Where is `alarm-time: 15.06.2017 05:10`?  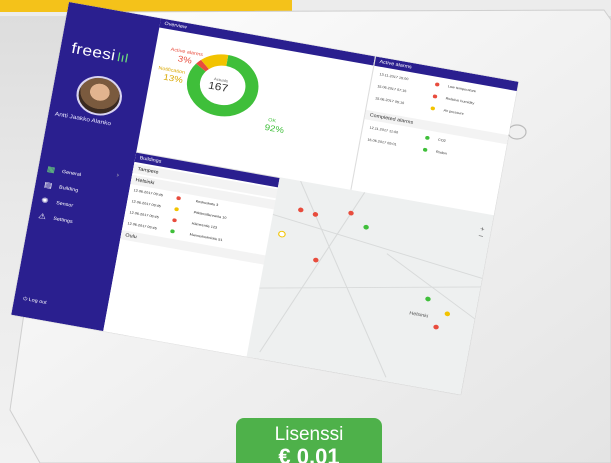
alarm-time: 15.06.2017 05:10 is located at coordinates (389, 101).